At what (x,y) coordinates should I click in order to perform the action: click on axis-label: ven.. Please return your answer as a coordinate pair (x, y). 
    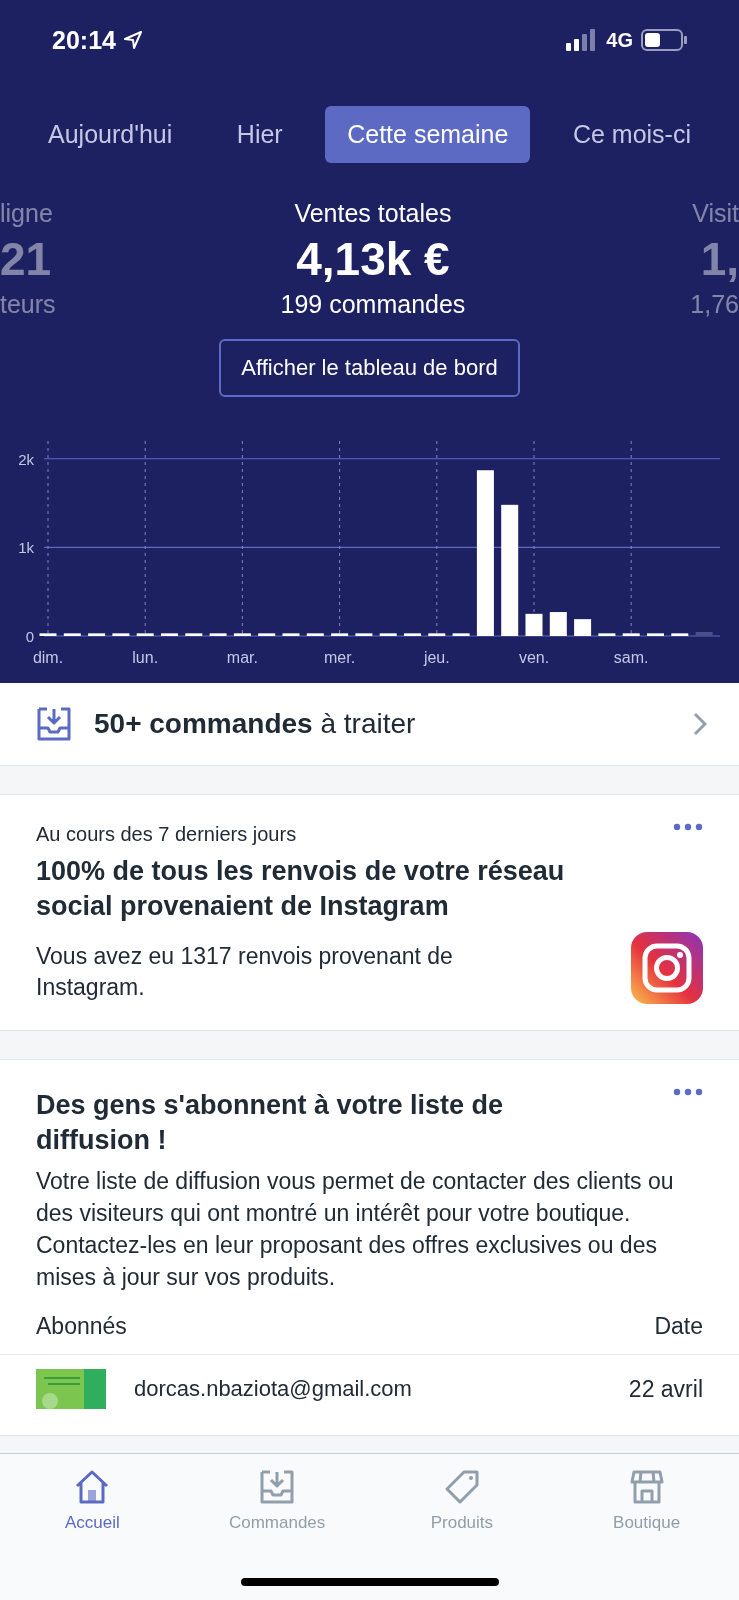
    Looking at the image, I should click on (534, 657).